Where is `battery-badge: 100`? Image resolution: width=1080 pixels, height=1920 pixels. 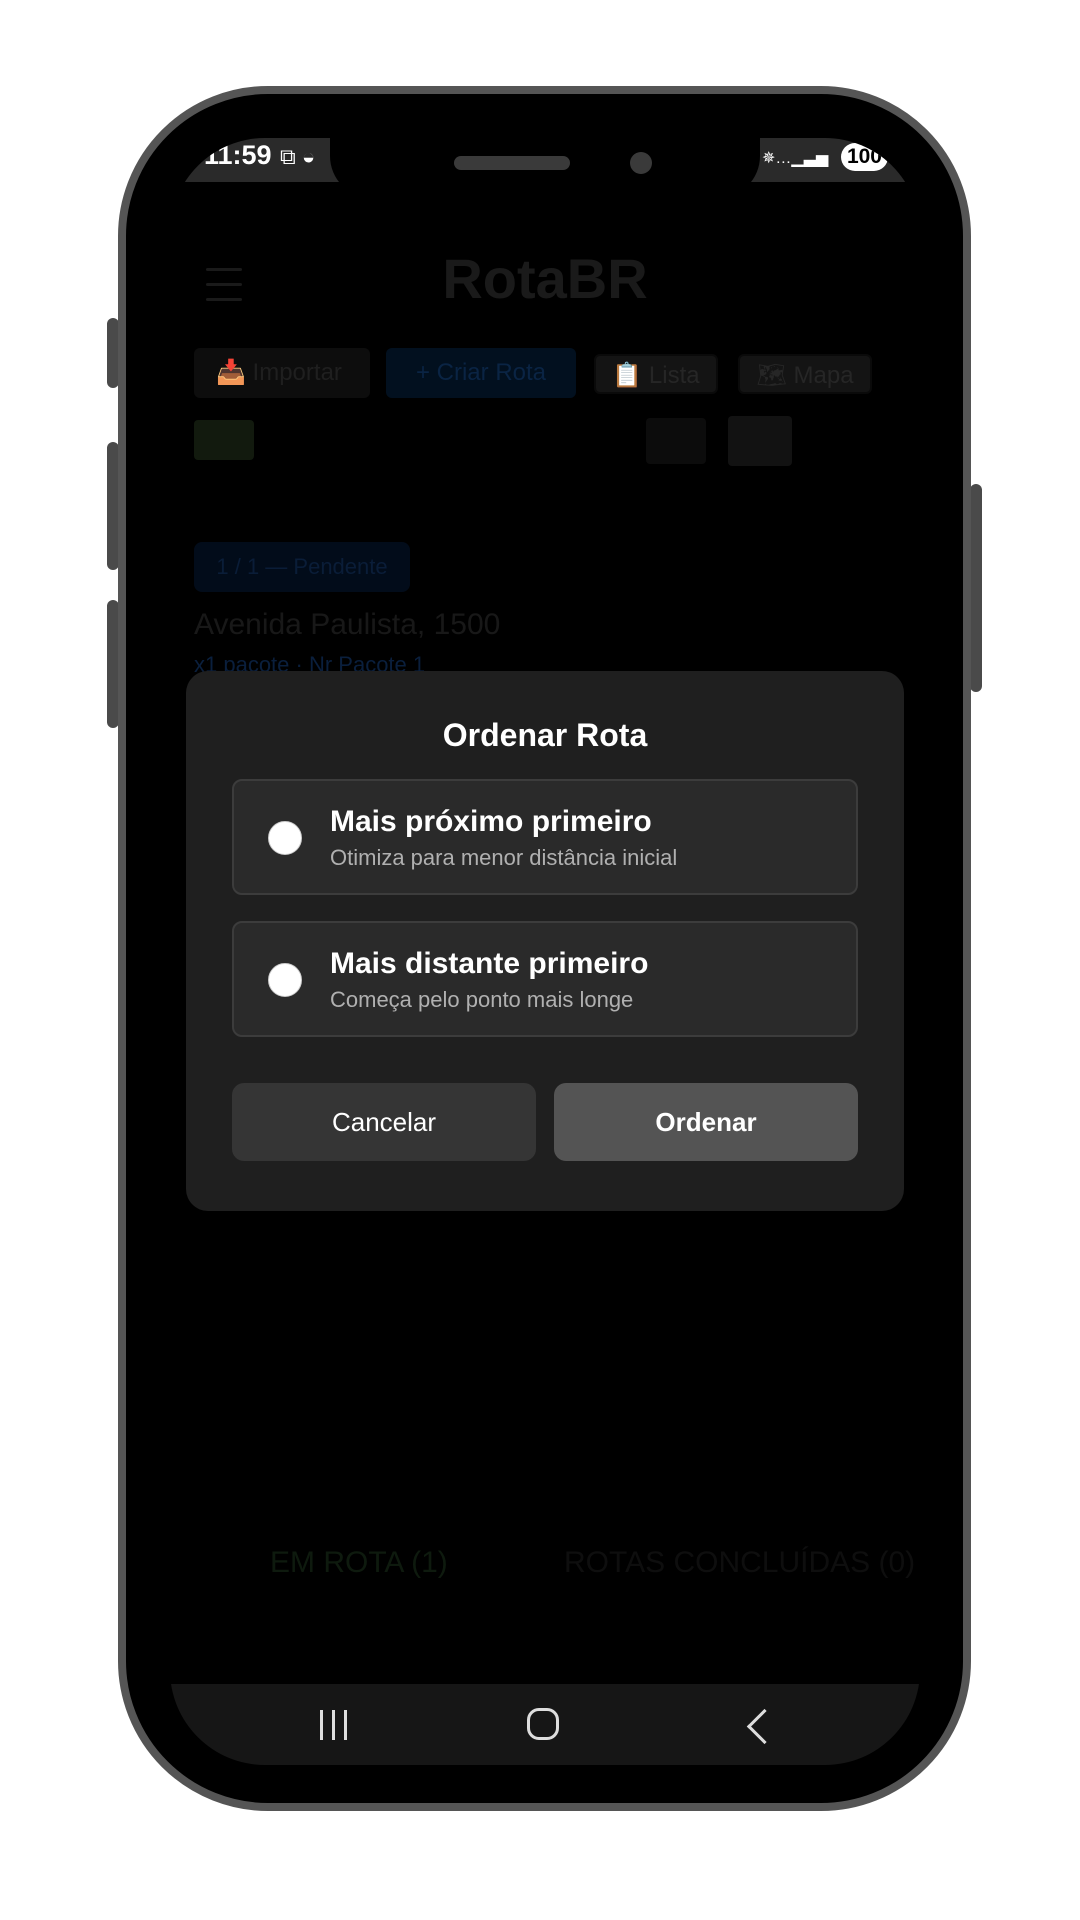
battery-badge: 100 is located at coordinates (864, 157).